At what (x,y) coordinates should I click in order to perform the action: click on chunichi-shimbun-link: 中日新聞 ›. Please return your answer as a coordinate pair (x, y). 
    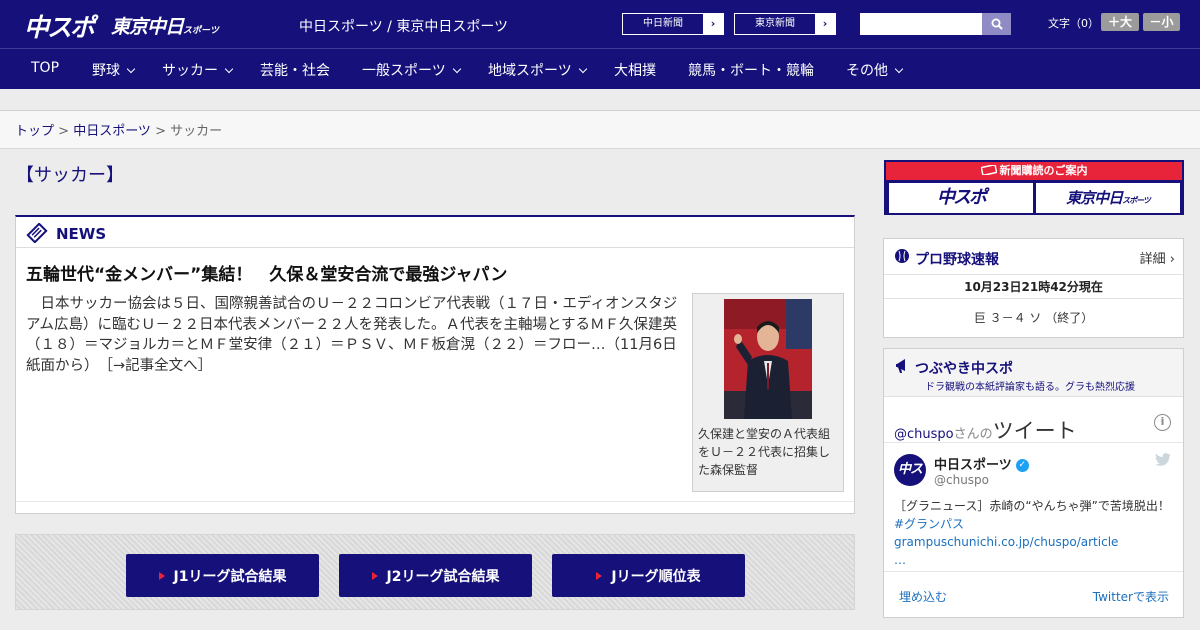
    Looking at the image, I should click on (673, 24).